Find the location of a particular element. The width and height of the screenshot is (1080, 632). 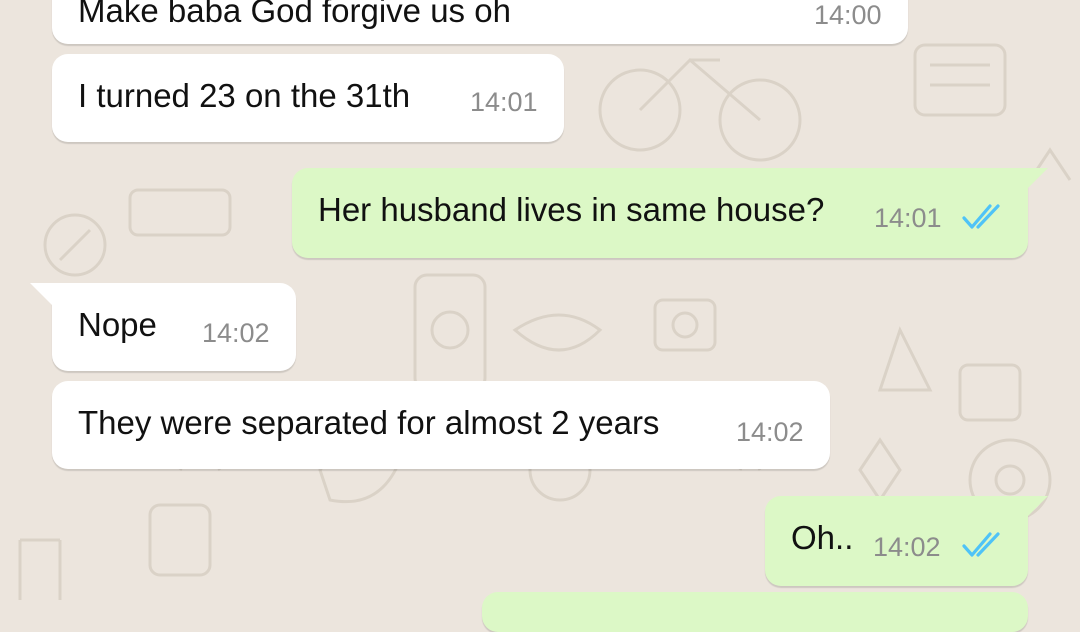

message-text: Make baba God forgive us oh is located at coordinates (294, 14).